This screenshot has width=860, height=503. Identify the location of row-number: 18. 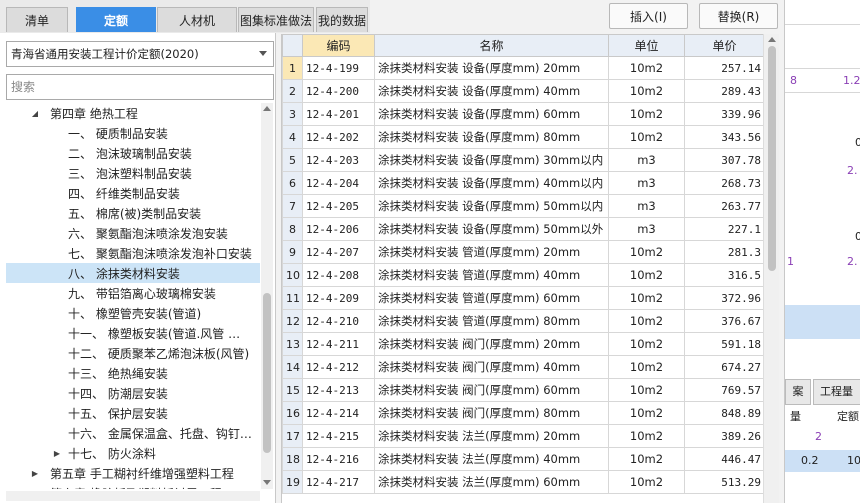
(292, 459).